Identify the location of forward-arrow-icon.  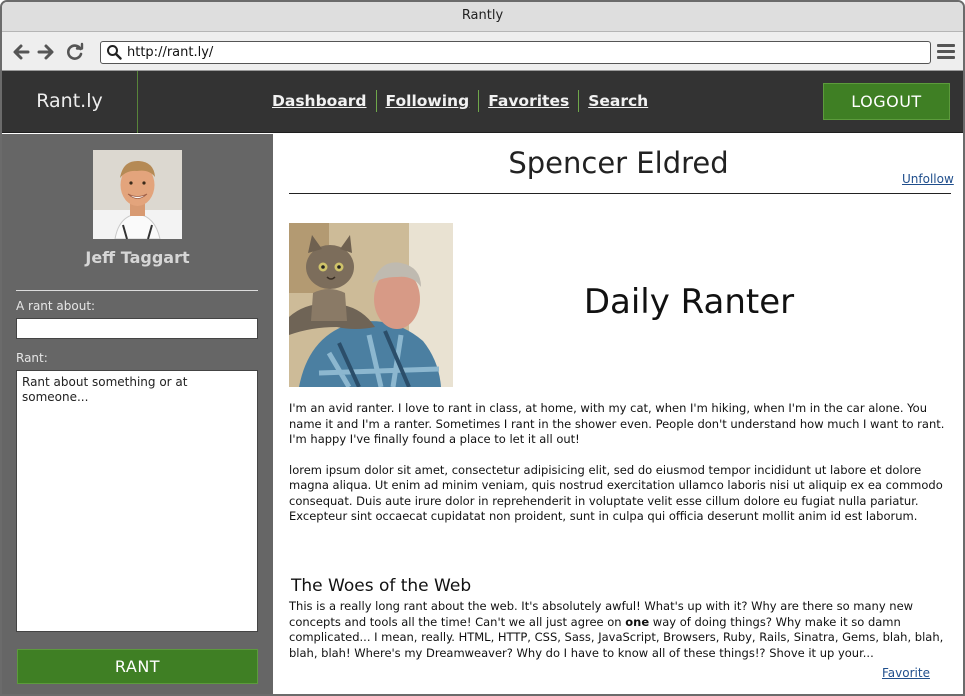
(46, 52).